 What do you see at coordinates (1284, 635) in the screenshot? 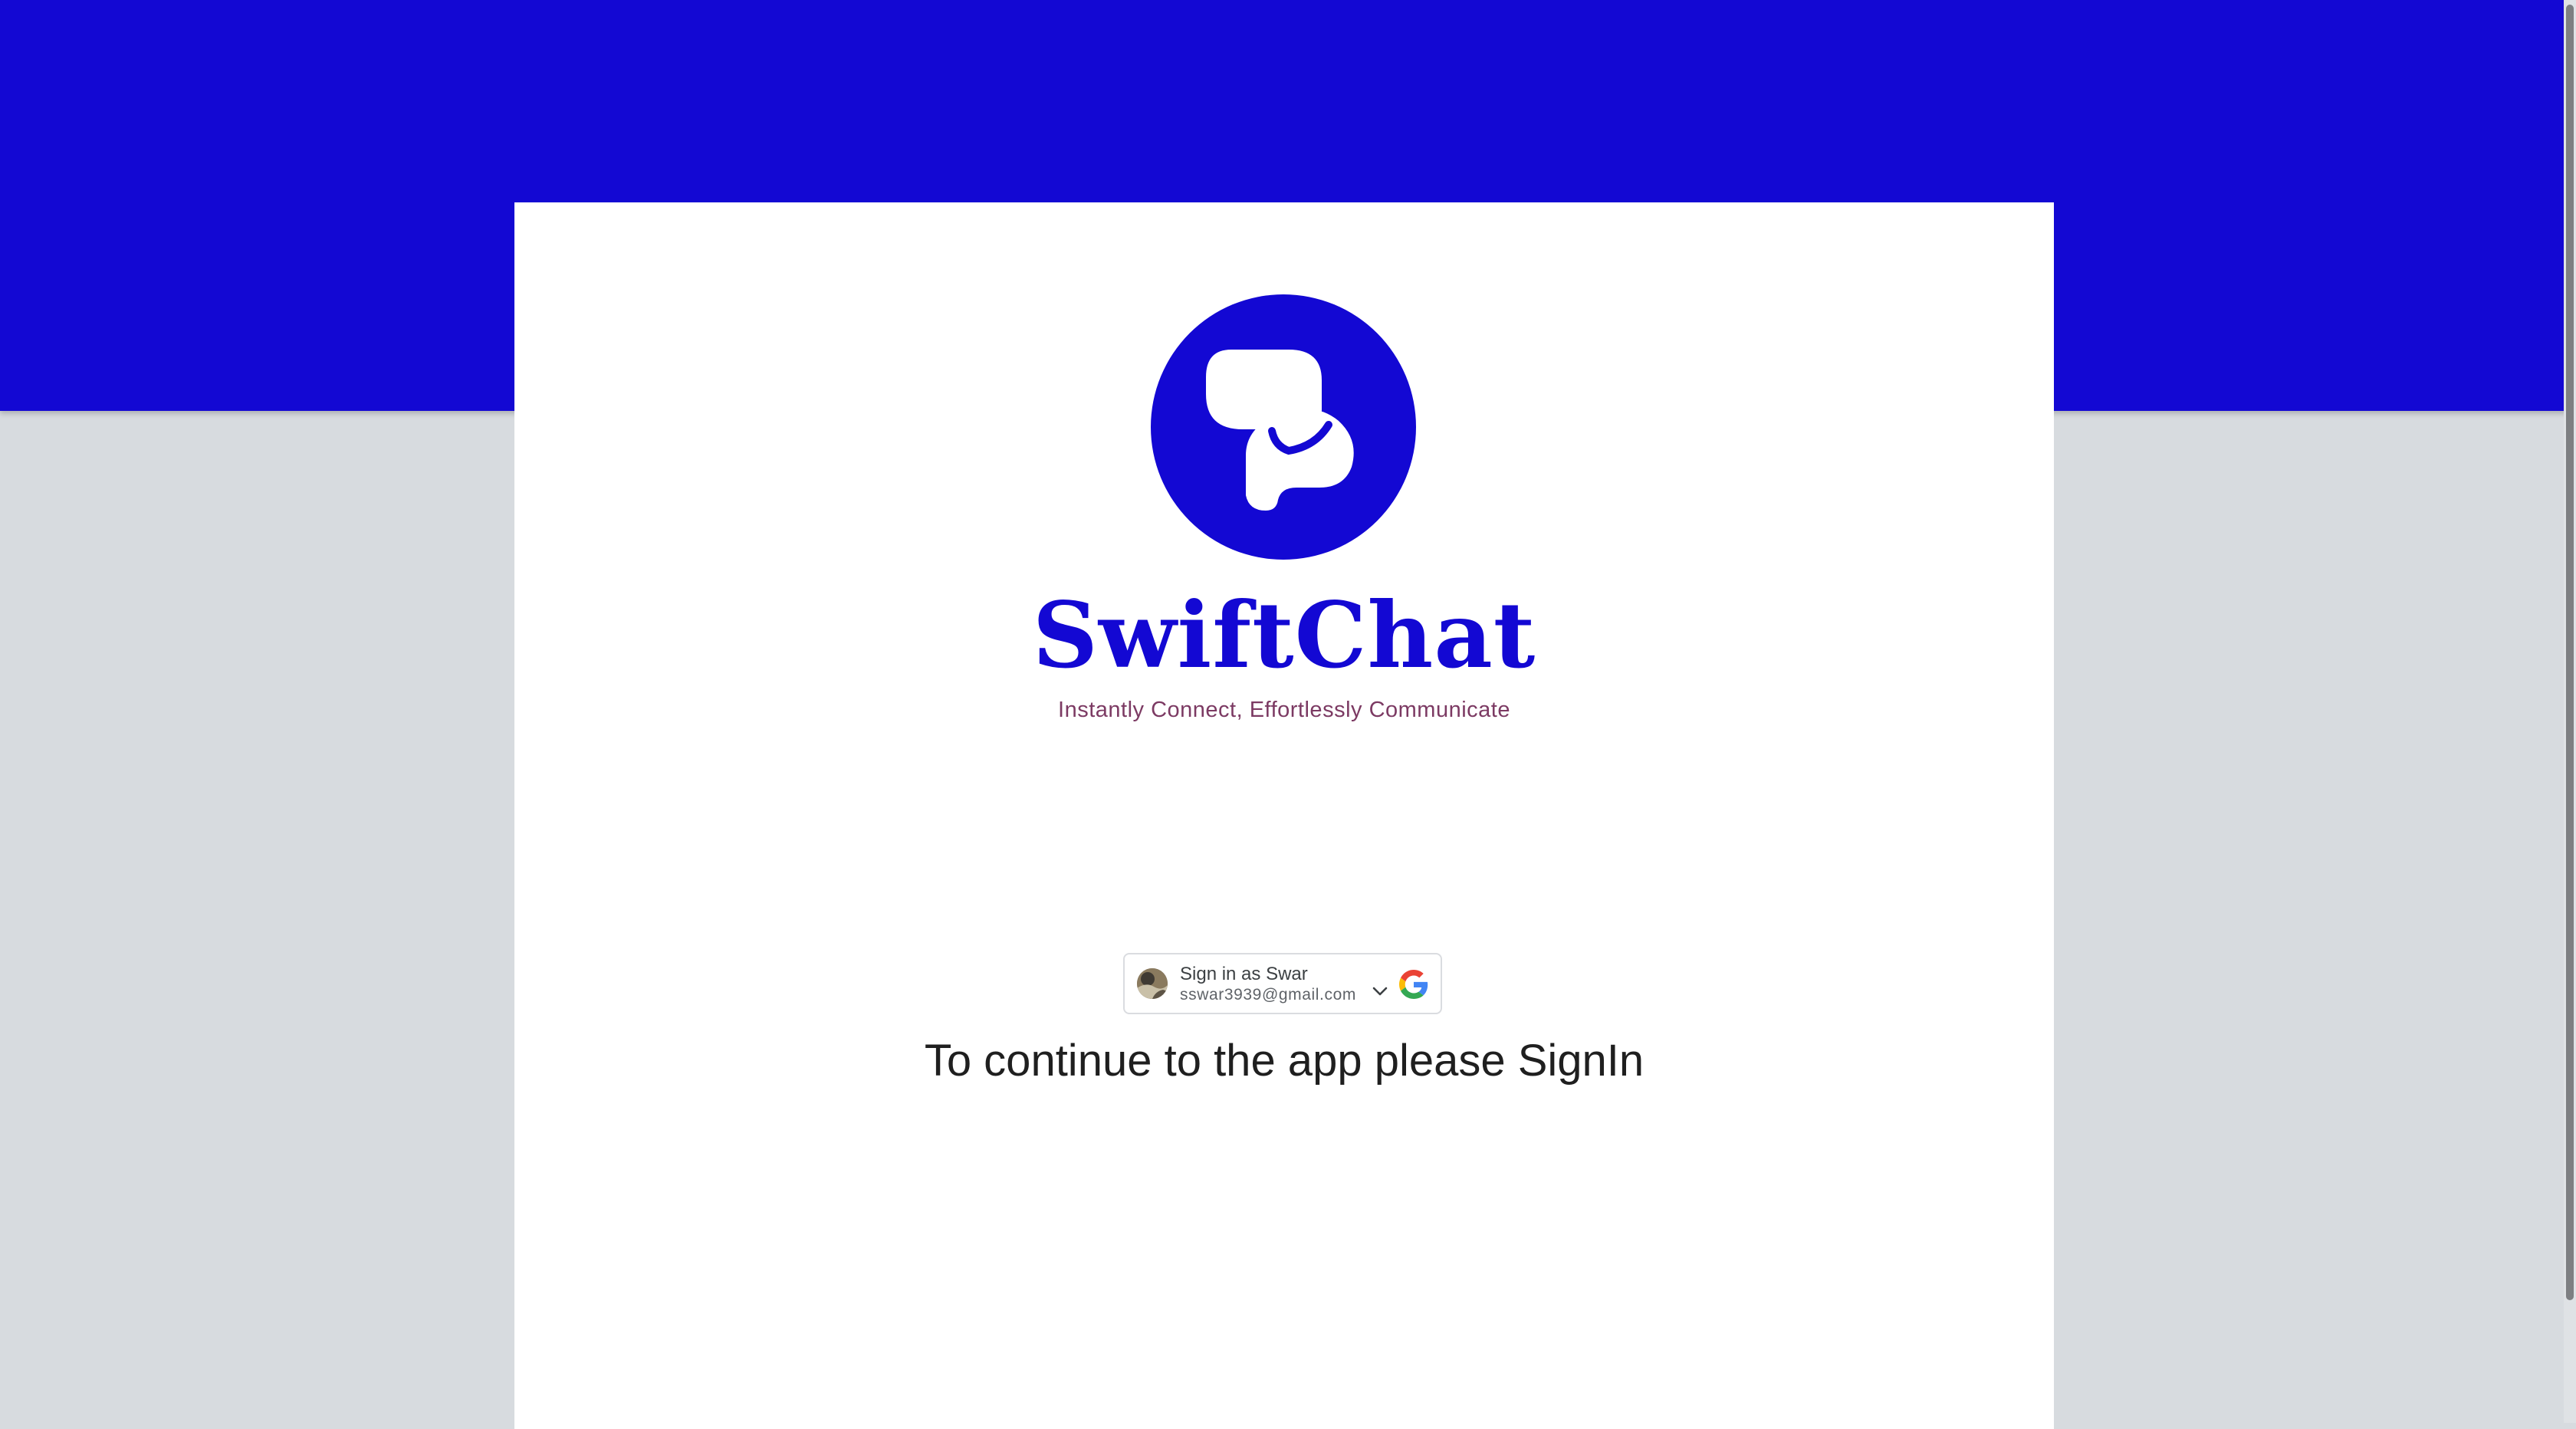
I see `brand-name: SwiftChat` at bounding box center [1284, 635].